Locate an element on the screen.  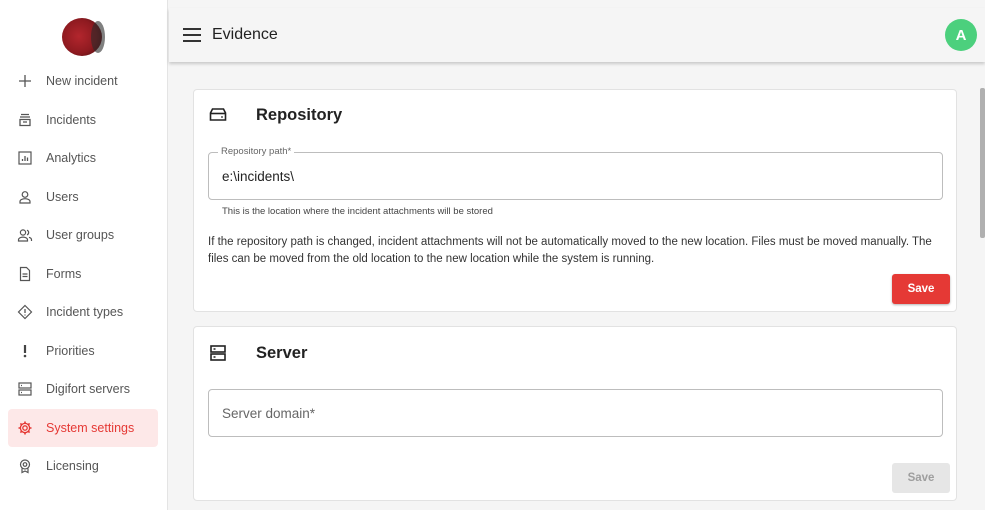
form-icon is located at coordinates (25, 274).